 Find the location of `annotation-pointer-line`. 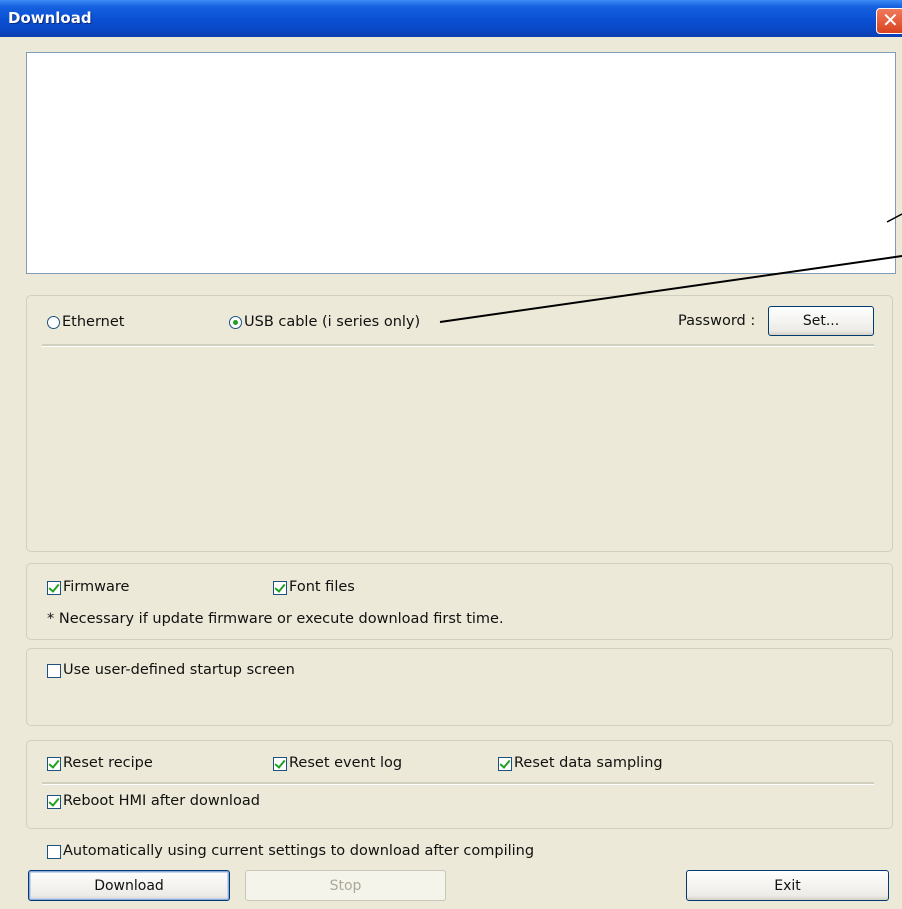

annotation-pointer-line is located at coordinates (670, 268).